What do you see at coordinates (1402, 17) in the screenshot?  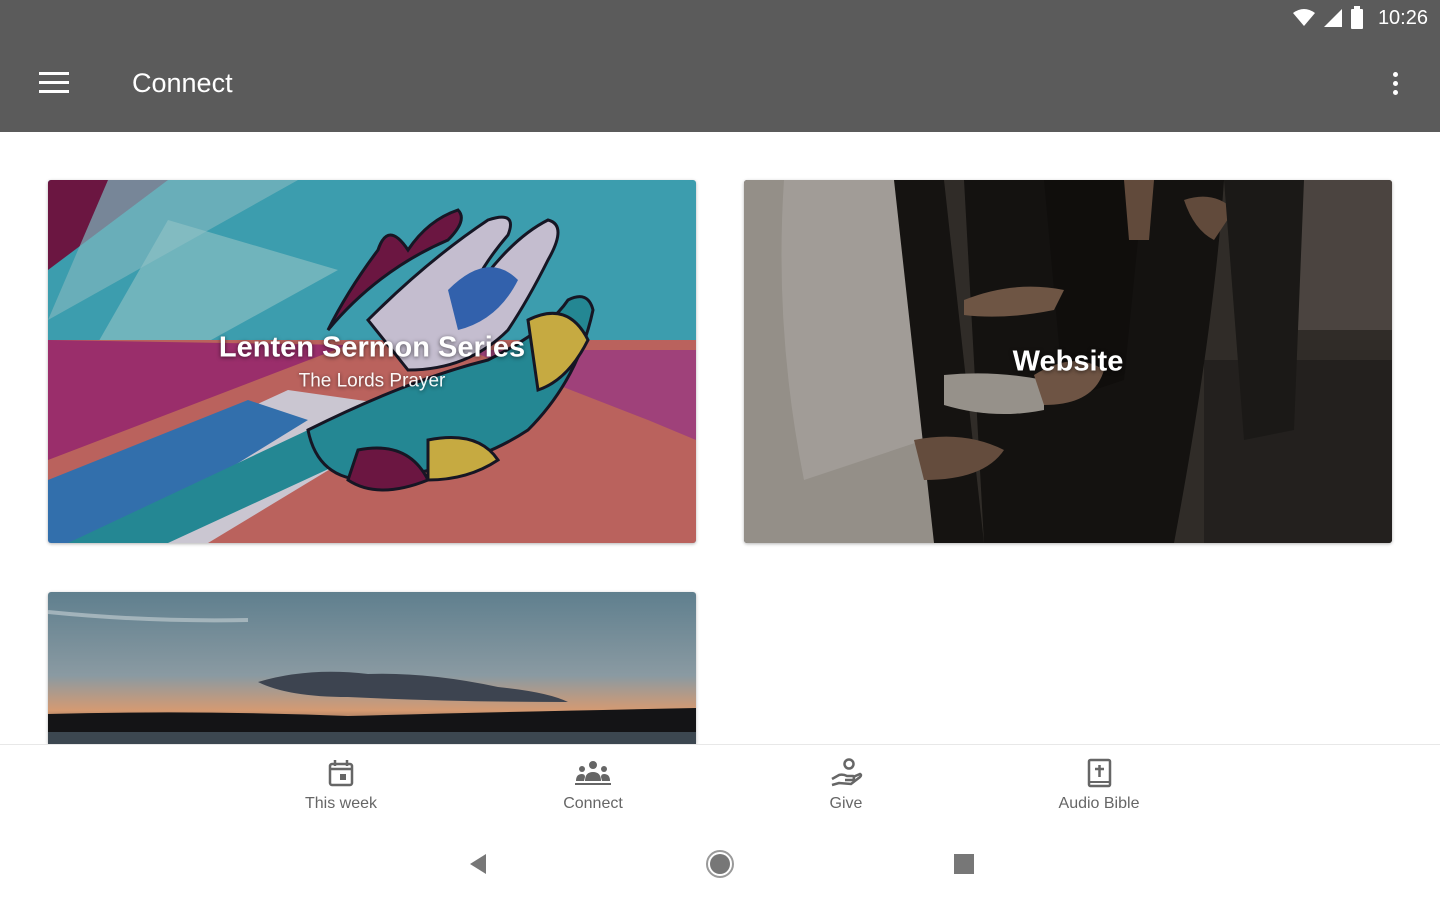 I see `status-time: 10:26` at bounding box center [1402, 17].